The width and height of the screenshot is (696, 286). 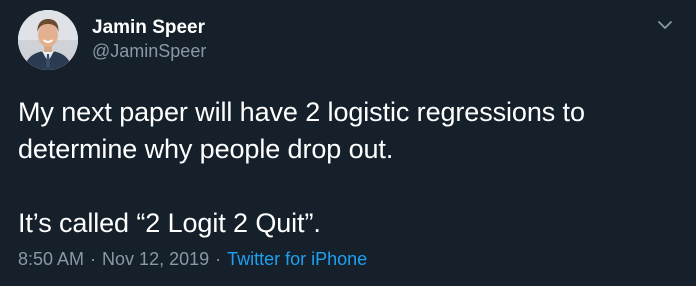 I want to click on avatar-photo, so click(x=48, y=40).